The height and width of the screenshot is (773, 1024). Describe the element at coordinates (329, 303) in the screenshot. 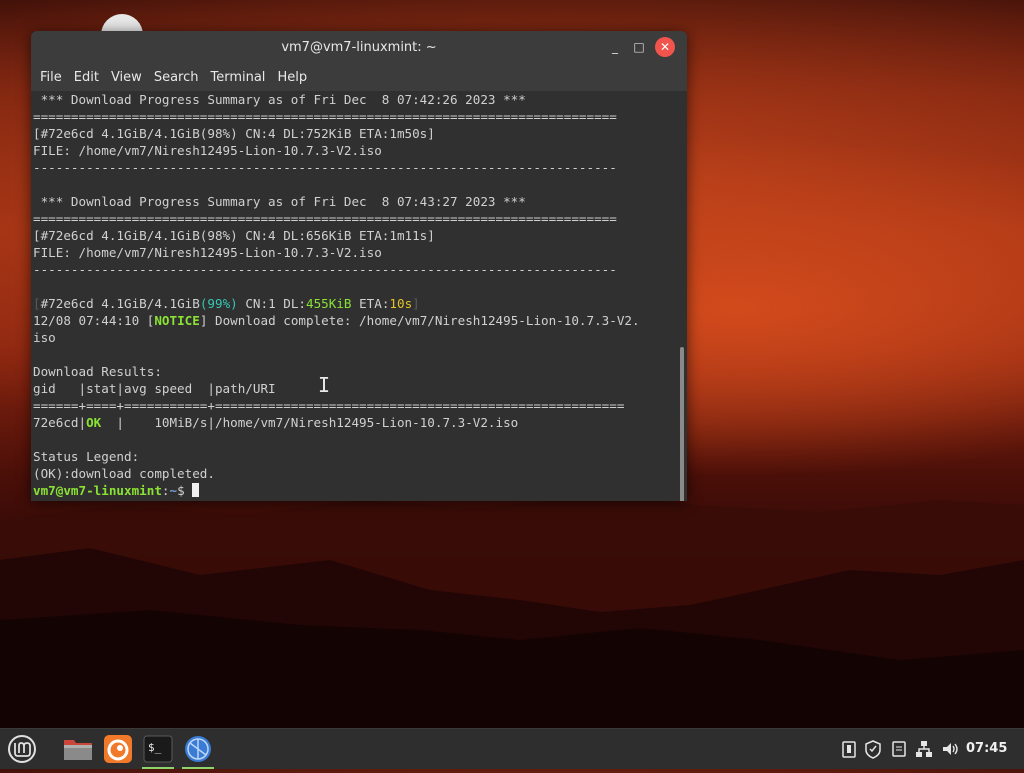

I see `terminal-text: 455KiB` at that location.